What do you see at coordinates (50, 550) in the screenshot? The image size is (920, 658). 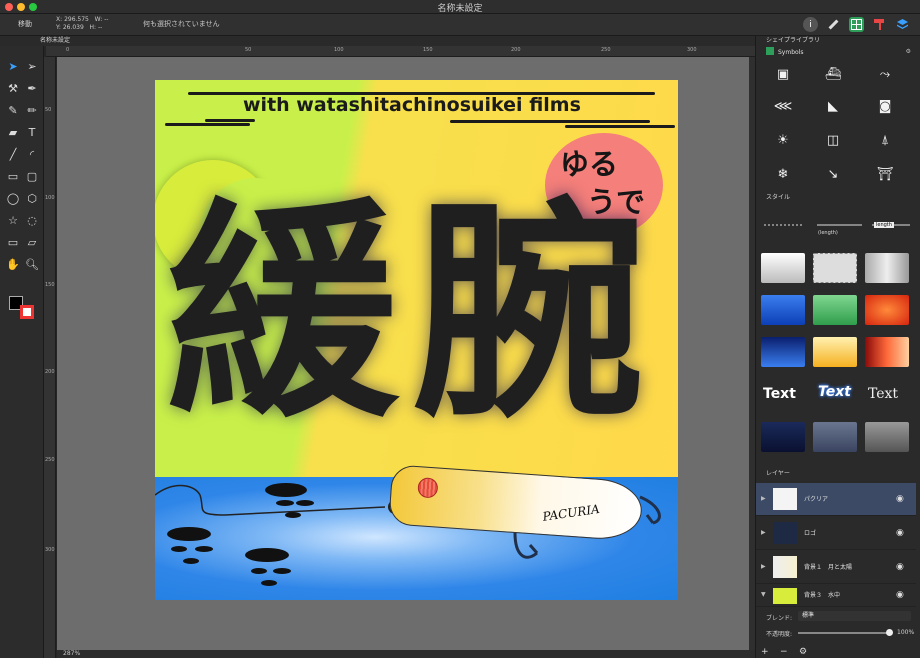 I see `ruler-tick-label: 300` at bounding box center [50, 550].